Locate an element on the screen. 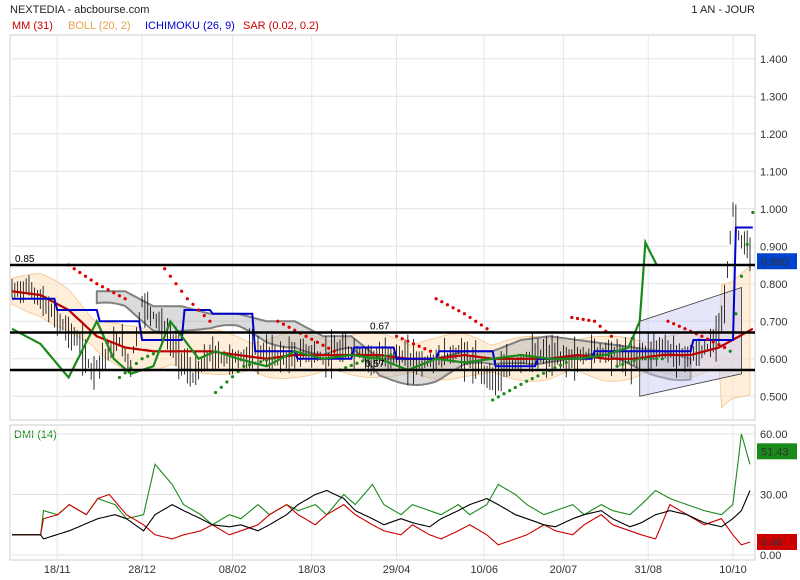  x-tick-label: 20/07 is located at coordinates (564, 570).